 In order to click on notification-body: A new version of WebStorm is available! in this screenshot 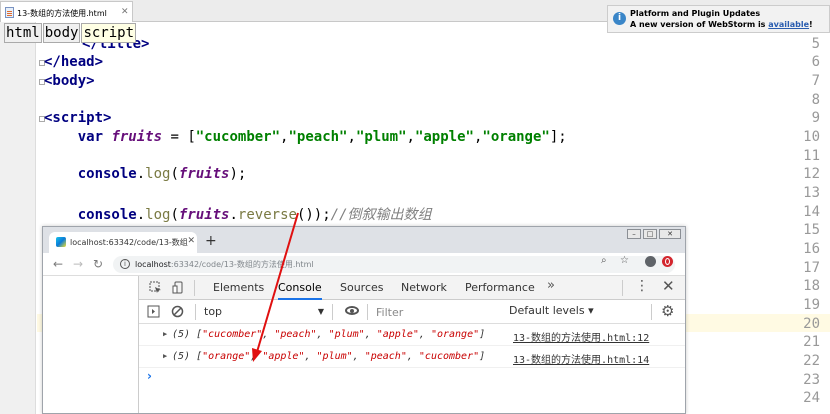, I will do `click(729, 24)`.